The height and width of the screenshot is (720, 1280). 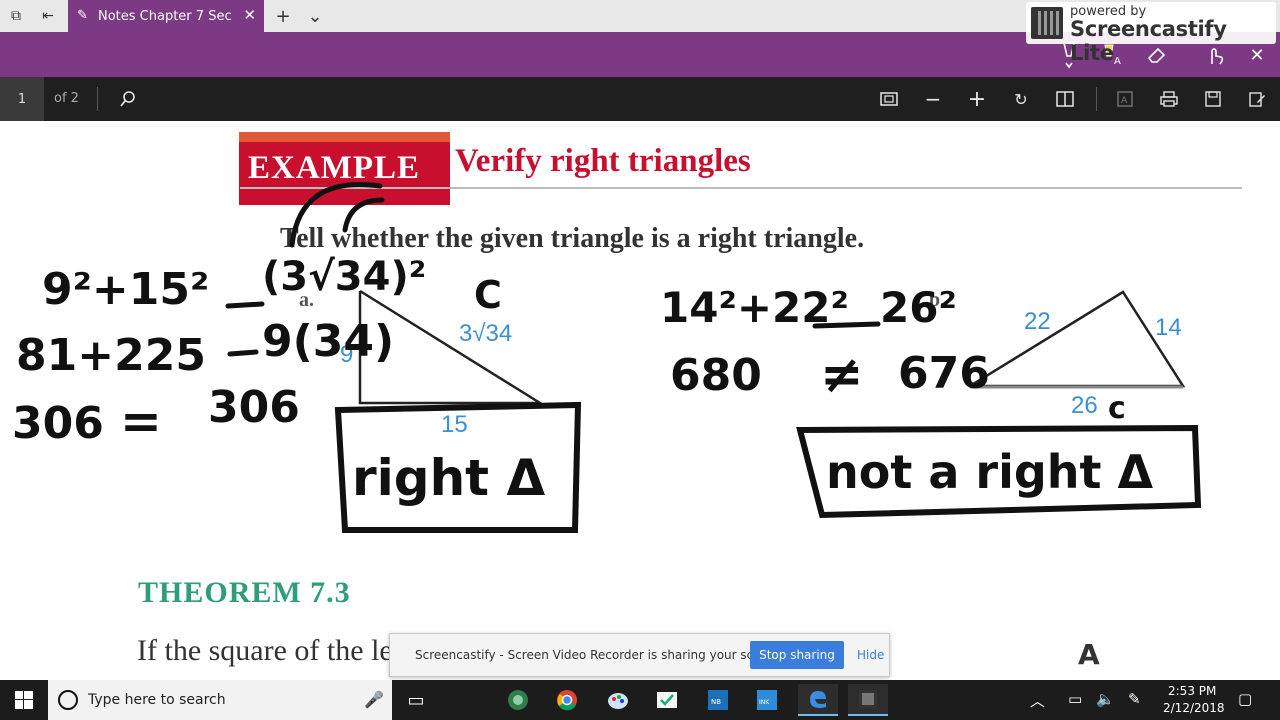 I want to click on page-layout-icon, so click(x=1065, y=99).